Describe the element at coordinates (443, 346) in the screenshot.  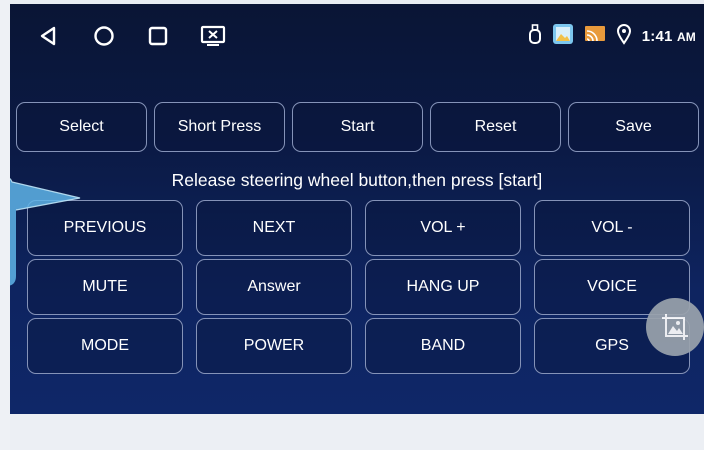
I see `key-band: BAND` at that location.